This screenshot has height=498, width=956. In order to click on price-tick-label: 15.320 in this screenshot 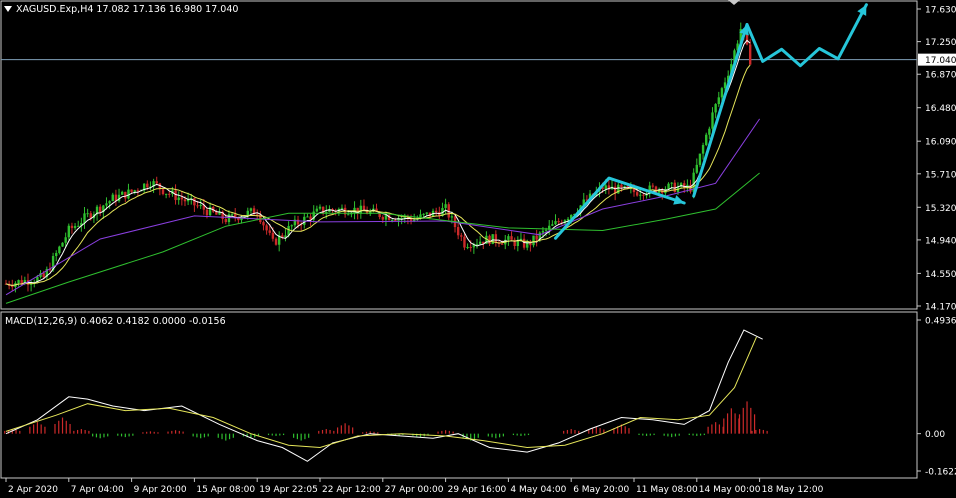, I will do `click(940, 209)`.